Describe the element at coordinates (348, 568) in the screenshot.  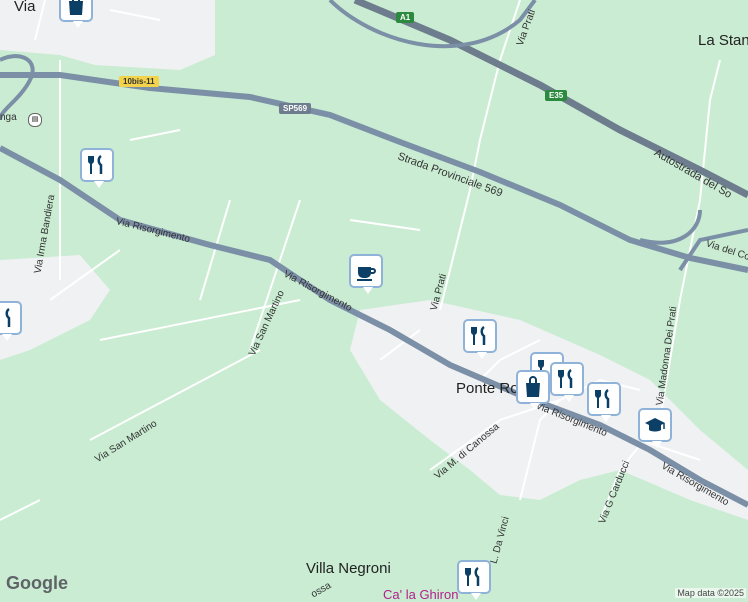
I see `label-villa-negroni: Villa Negroni` at that location.